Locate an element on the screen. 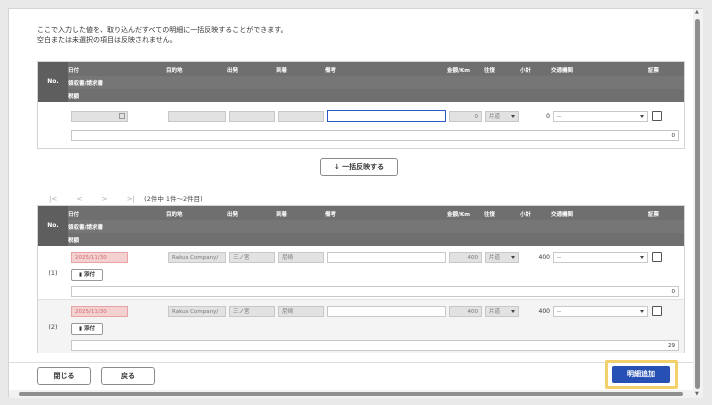 The image size is (712, 405). scroll-down-icon: ▼ is located at coordinates (697, 394).